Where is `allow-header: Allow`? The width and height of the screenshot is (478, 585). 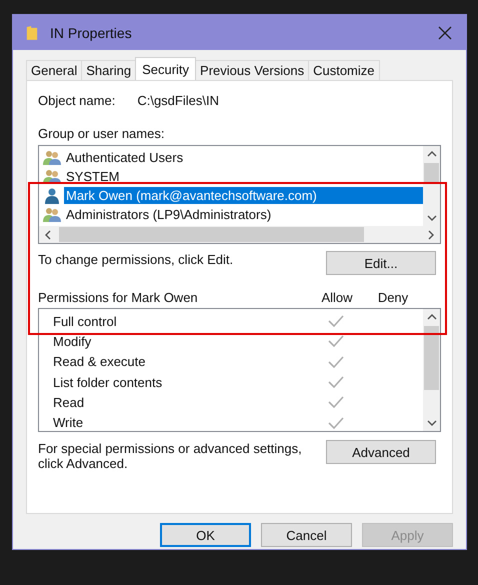
allow-header: Allow is located at coordinates (337, 297).